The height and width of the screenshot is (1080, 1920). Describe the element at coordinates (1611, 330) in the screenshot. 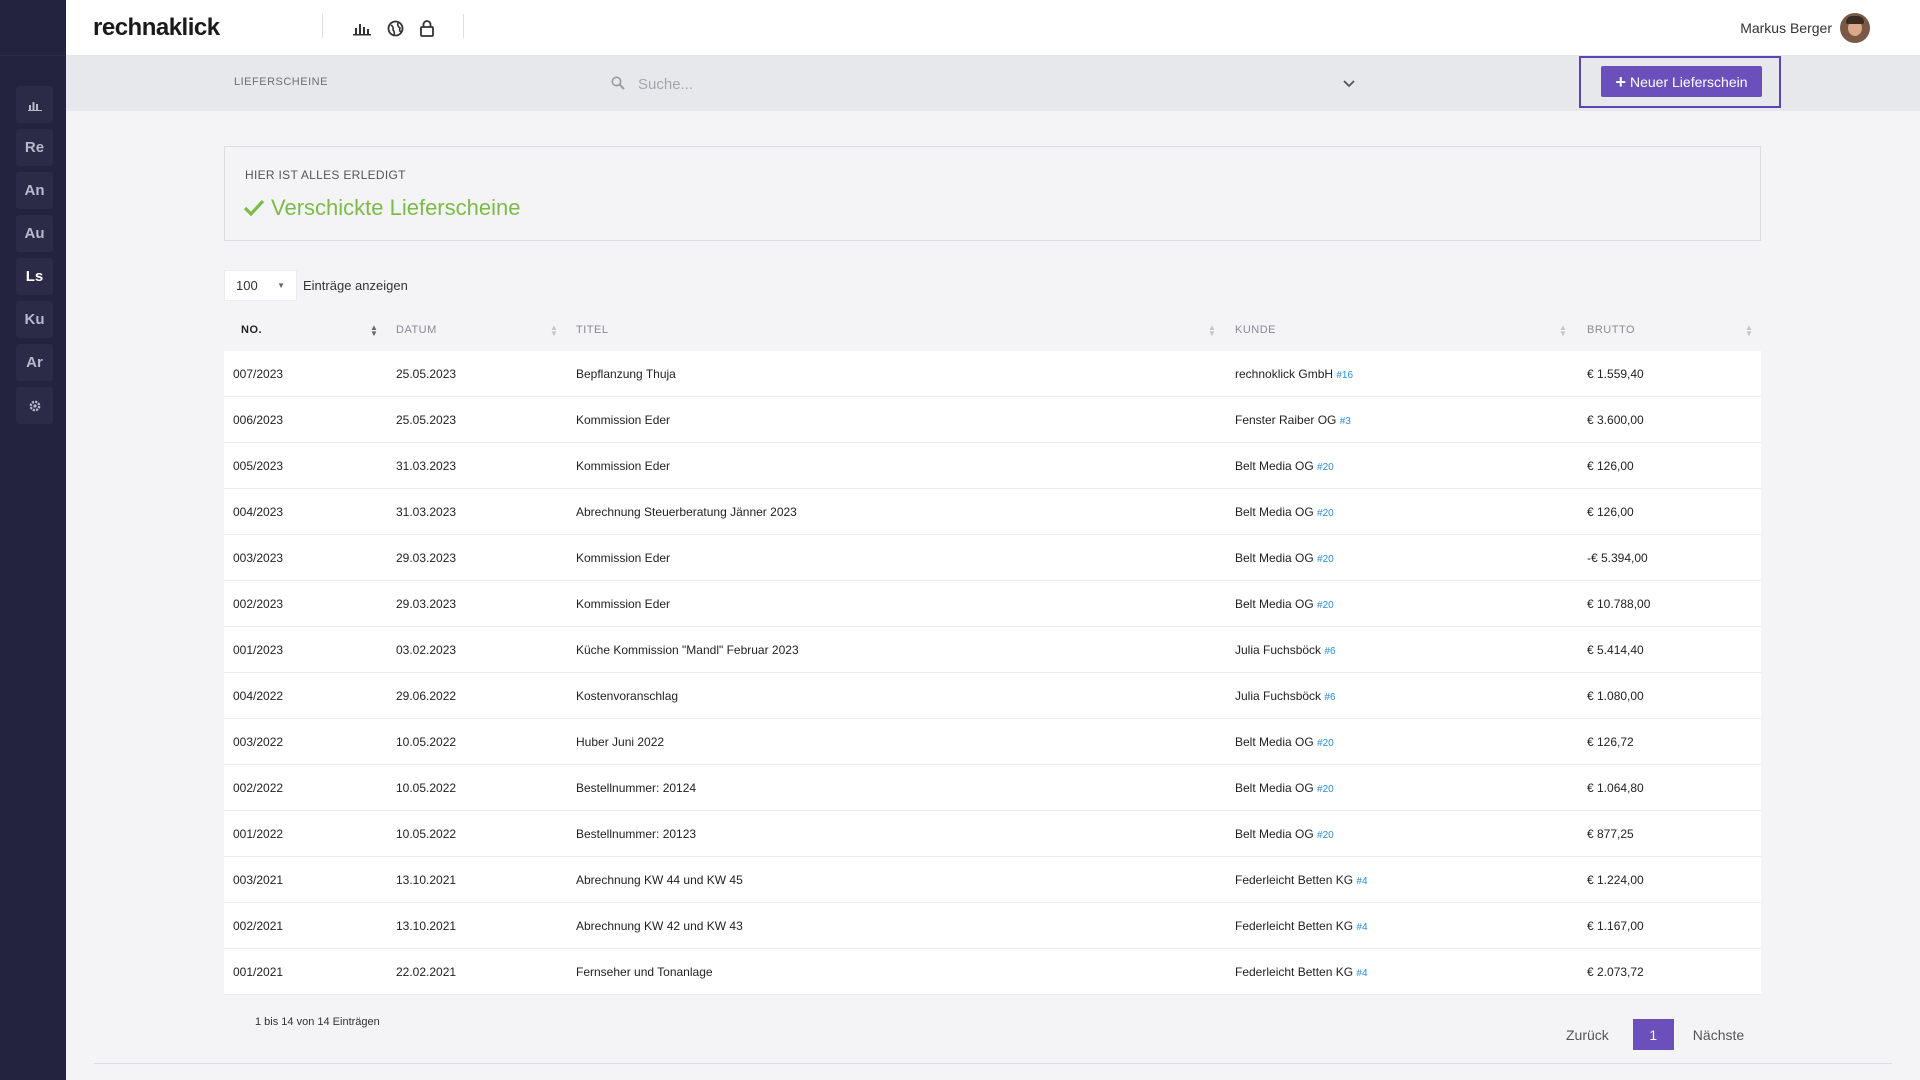

I see `header-brutto: BRUTTO` at that location.